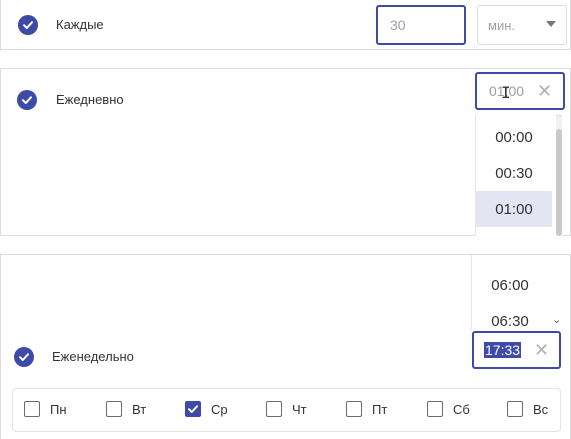  I want to click on text-cursor-icon: I, so click(506, 92).